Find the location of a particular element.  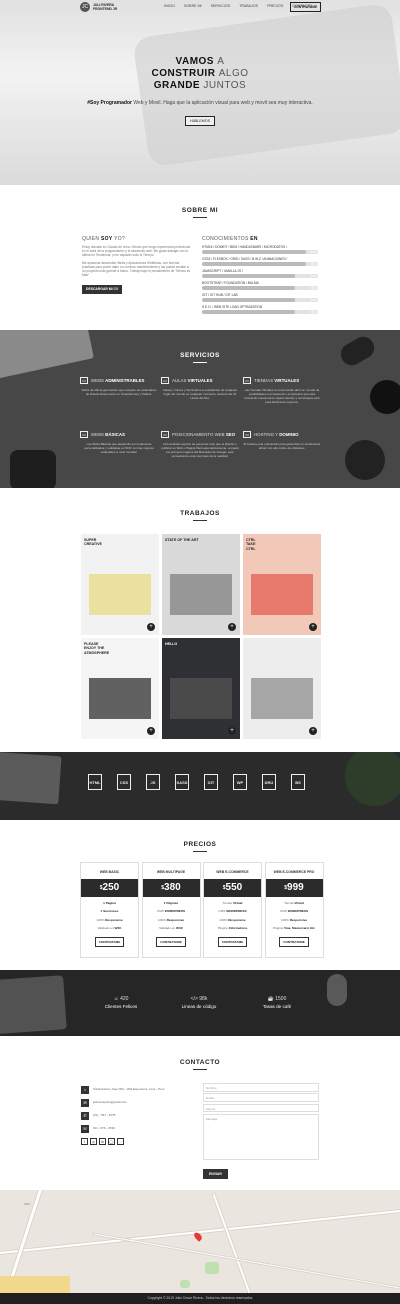

about-heading: QUIEN SOY YO? is located at coordinates (137, 239).